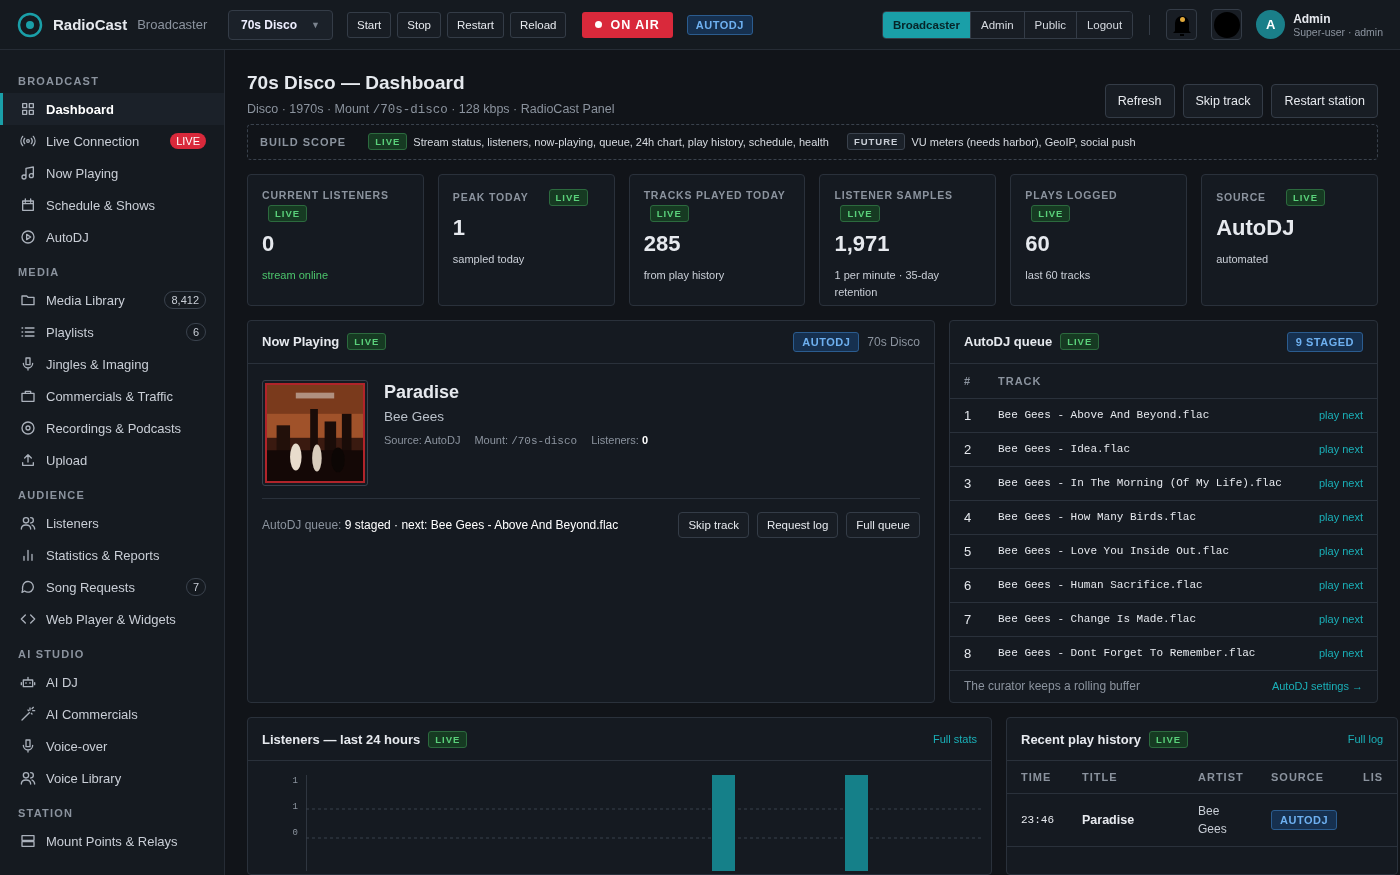 The width and height of the screenshot is (1400, 875). What do you see at coordinates (887, 283) in the screenshot?
I see `stat-note: 1 per minute · 35-day retention` at bounding box center [887, 283].